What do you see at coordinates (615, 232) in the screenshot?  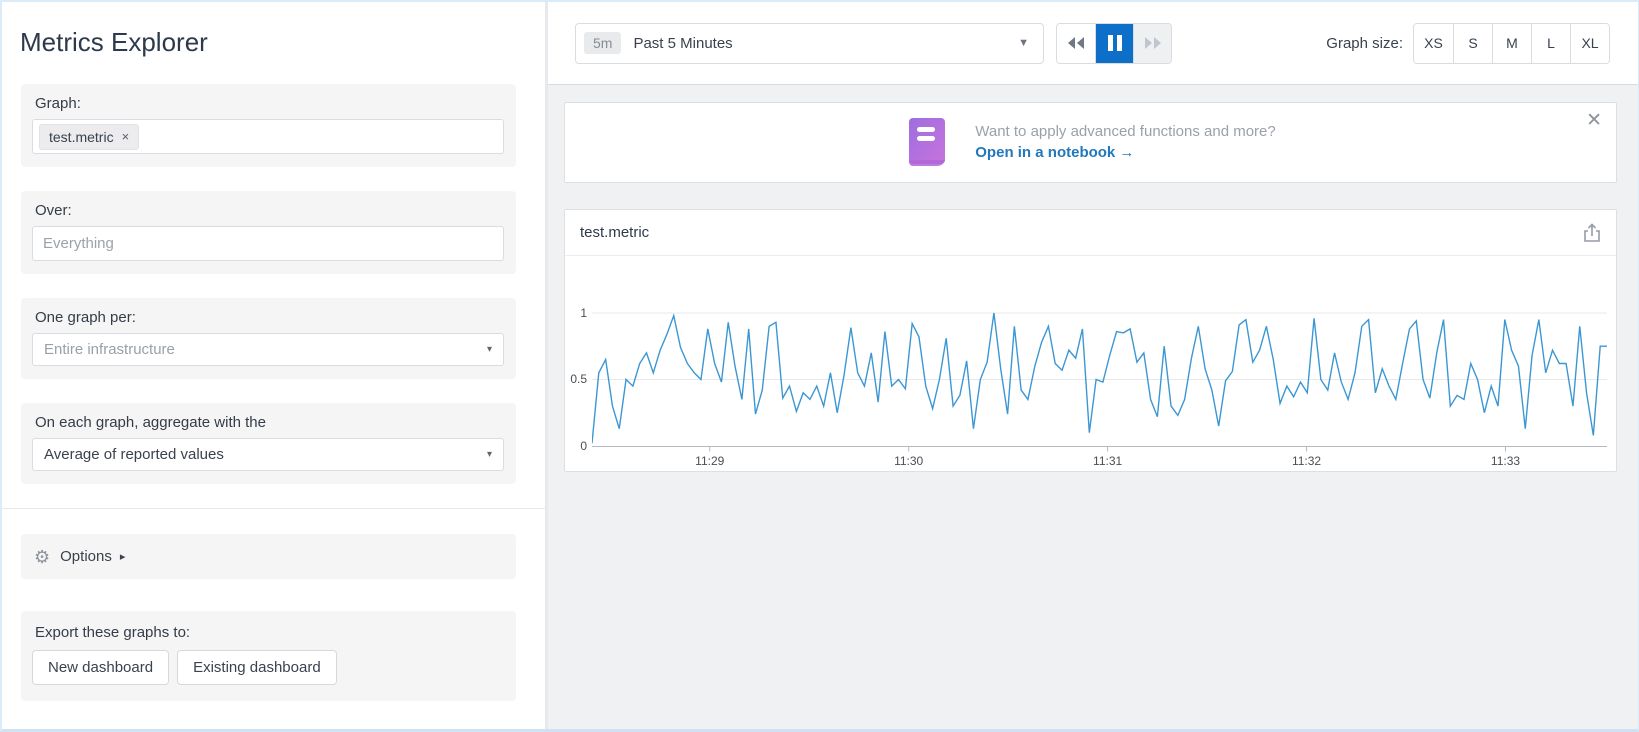 I see `graph-title: test.metric` at bounding box center [615, 232].